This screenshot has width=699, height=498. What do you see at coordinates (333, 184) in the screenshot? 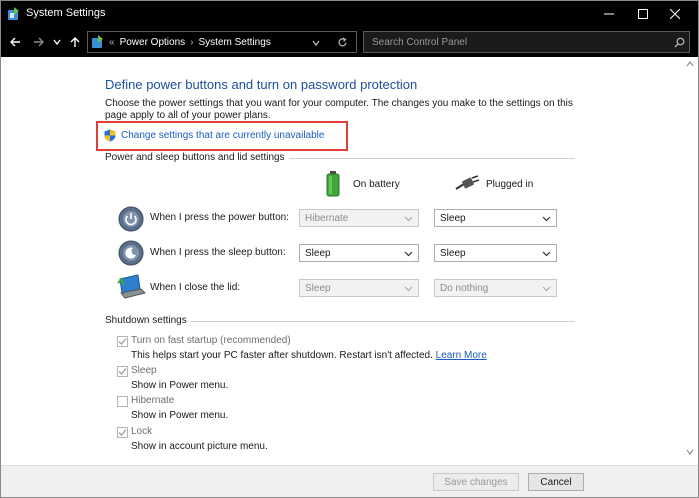
I see `battery-icon` at bounding box center [333, 184].